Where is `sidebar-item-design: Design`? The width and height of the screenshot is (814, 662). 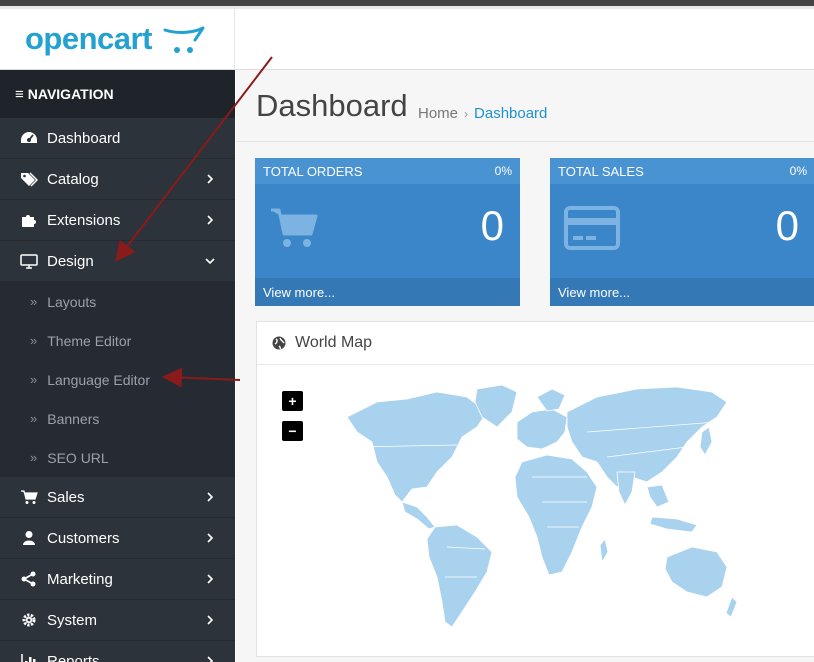 sidebar-item-design: Design is located at coordinates (117, 261).